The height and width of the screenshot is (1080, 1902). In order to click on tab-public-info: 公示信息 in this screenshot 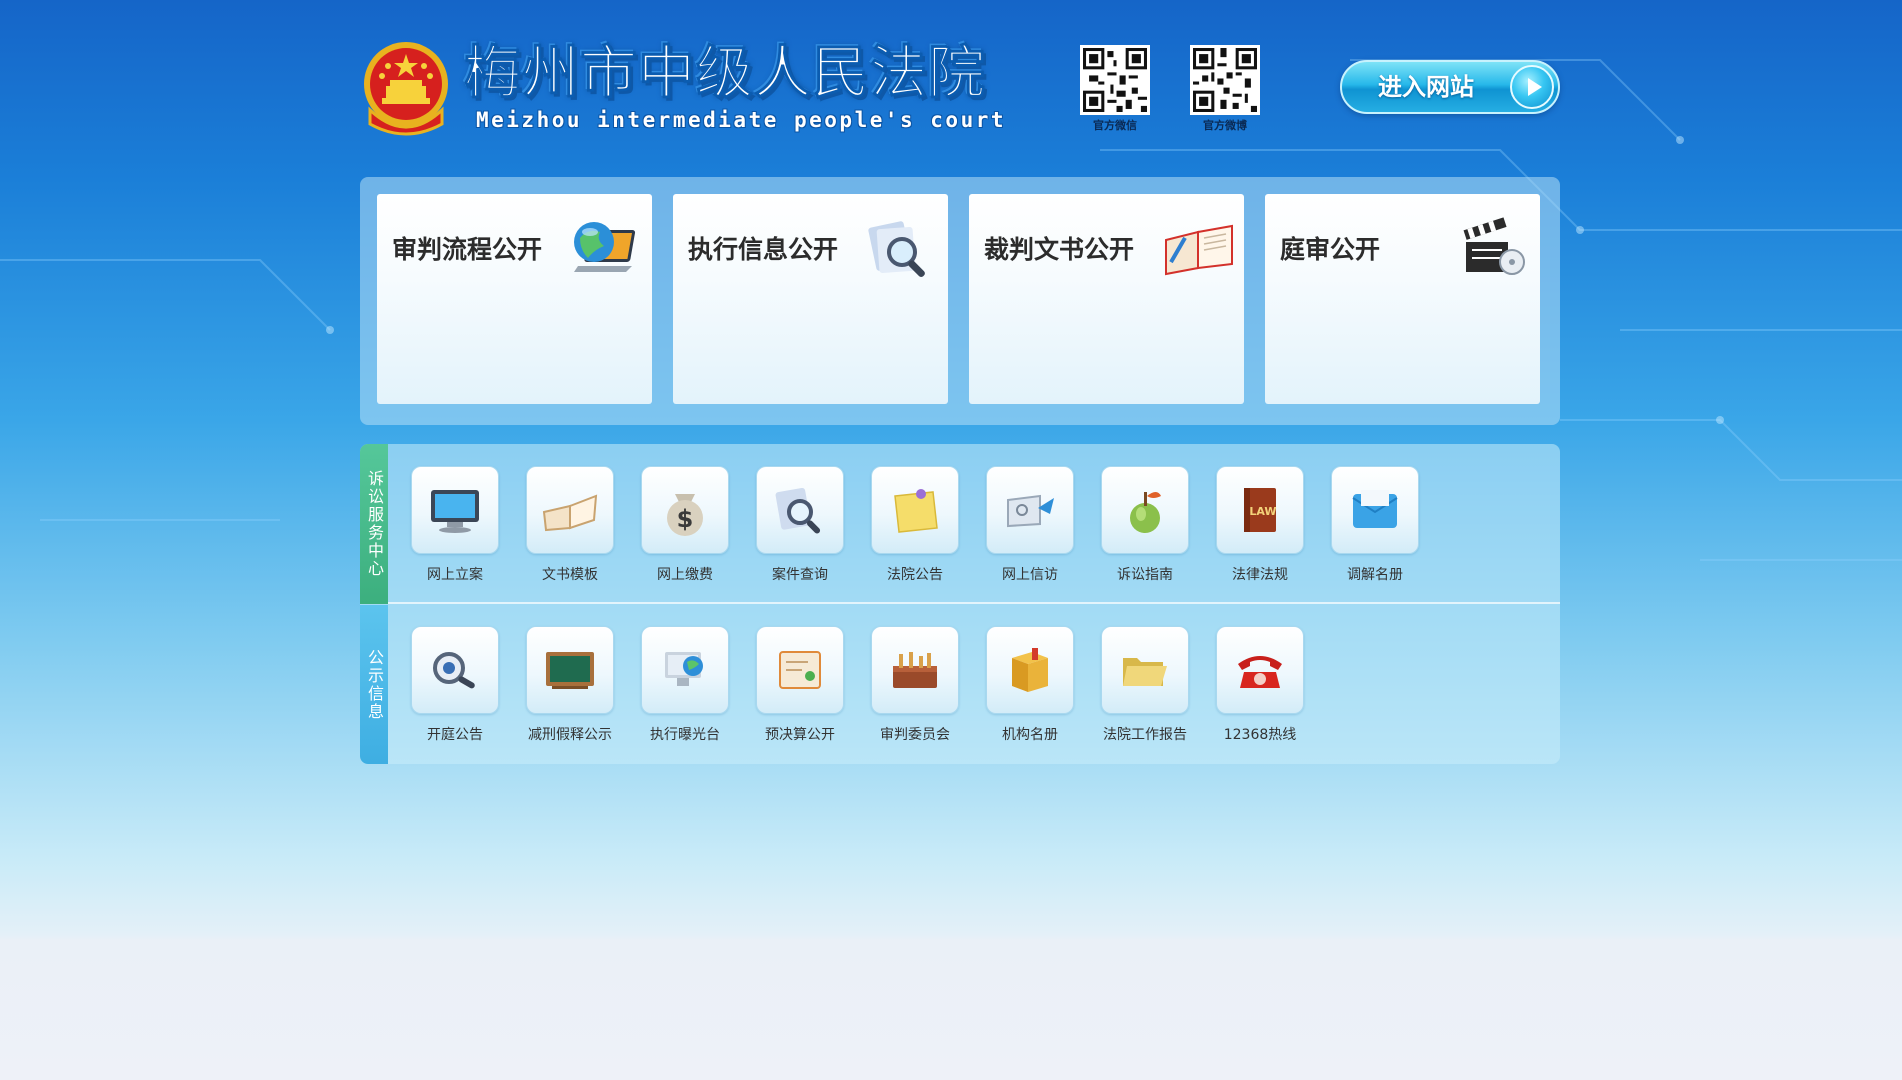, I will do `click(374, 684)`.